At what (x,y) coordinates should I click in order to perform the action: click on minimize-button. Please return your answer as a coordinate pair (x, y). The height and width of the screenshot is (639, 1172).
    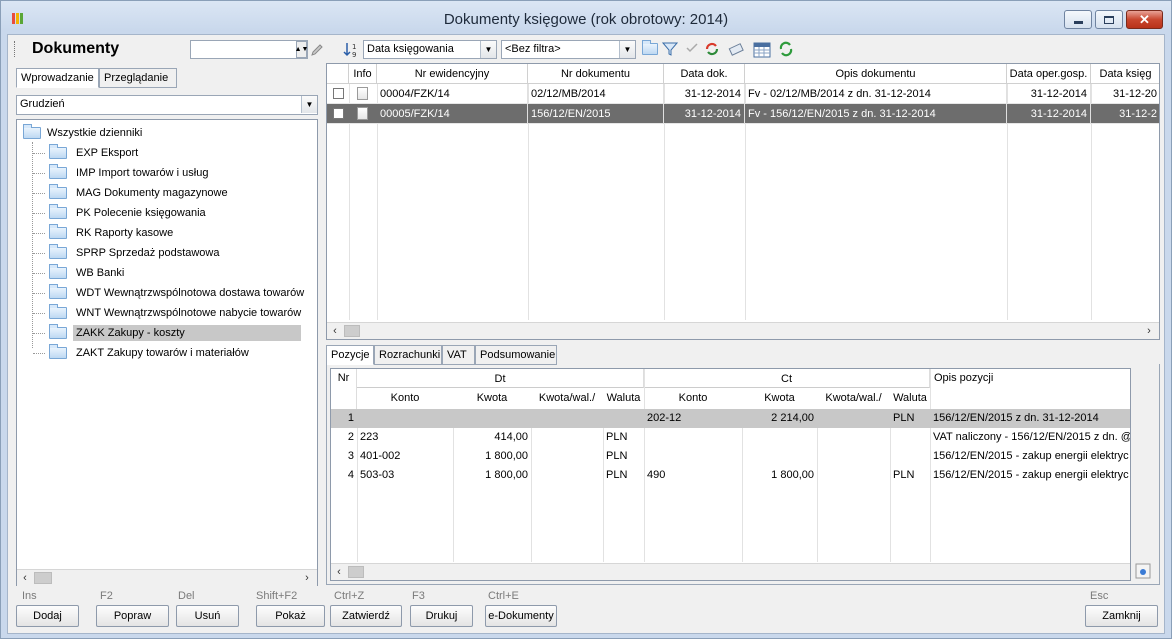
    Looking at the image, I should click on (1078, 19).